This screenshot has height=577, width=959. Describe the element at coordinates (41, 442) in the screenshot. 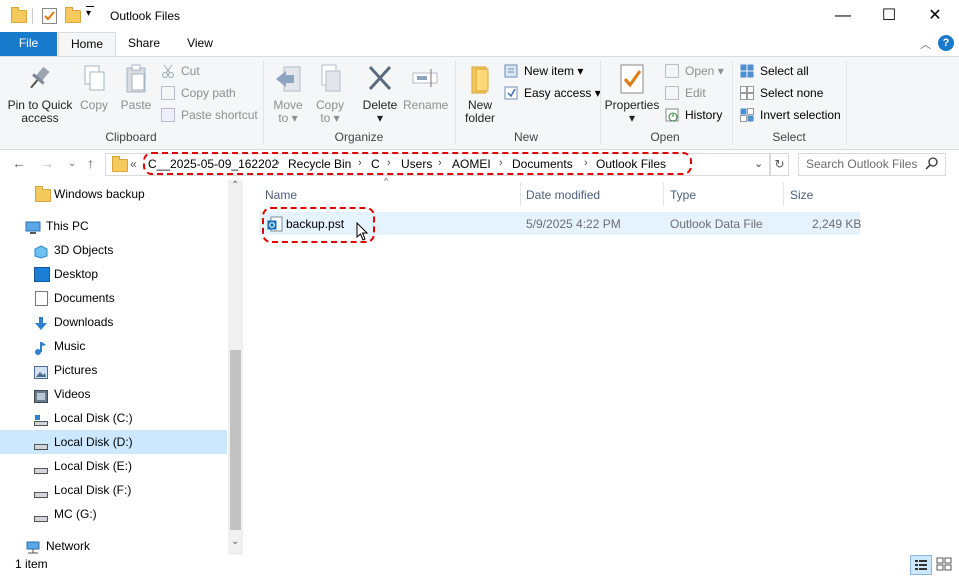

I see `drive-icon` at that location.